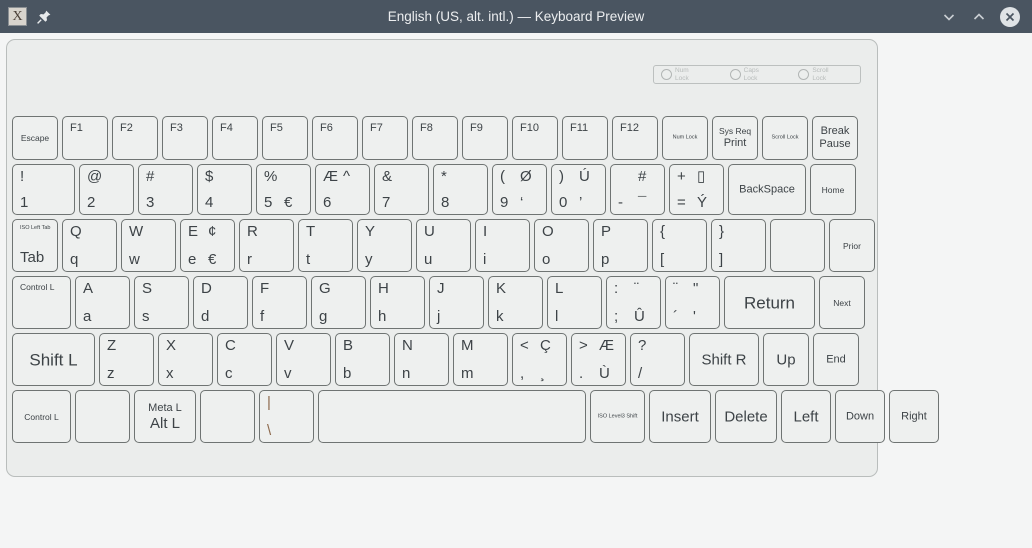  I want to click on key-y: Yy, so click(384, 245).